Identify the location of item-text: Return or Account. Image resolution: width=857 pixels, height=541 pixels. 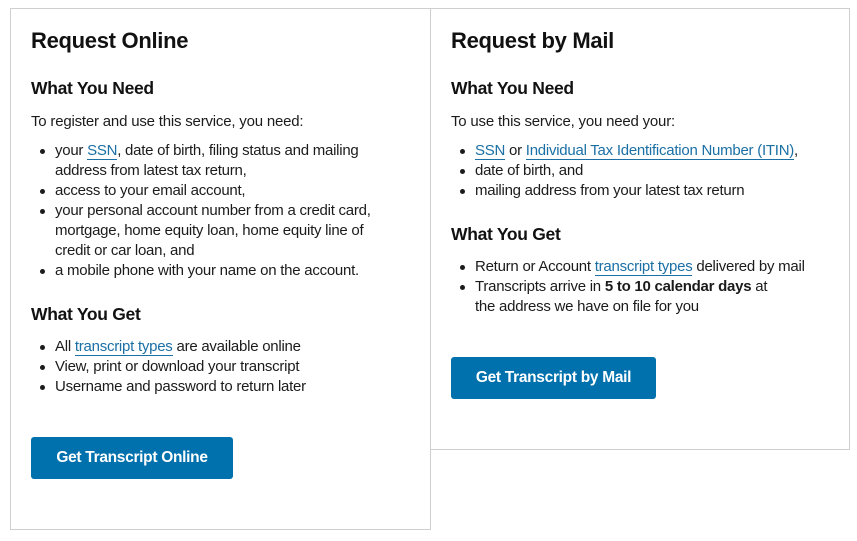
(535, 266).